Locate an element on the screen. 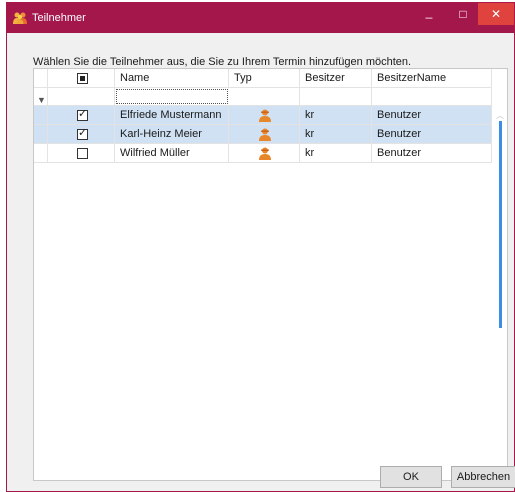  table-row: ✓ Elfriede Mustermann kr Benutzer is located at coordinates (263, 115).